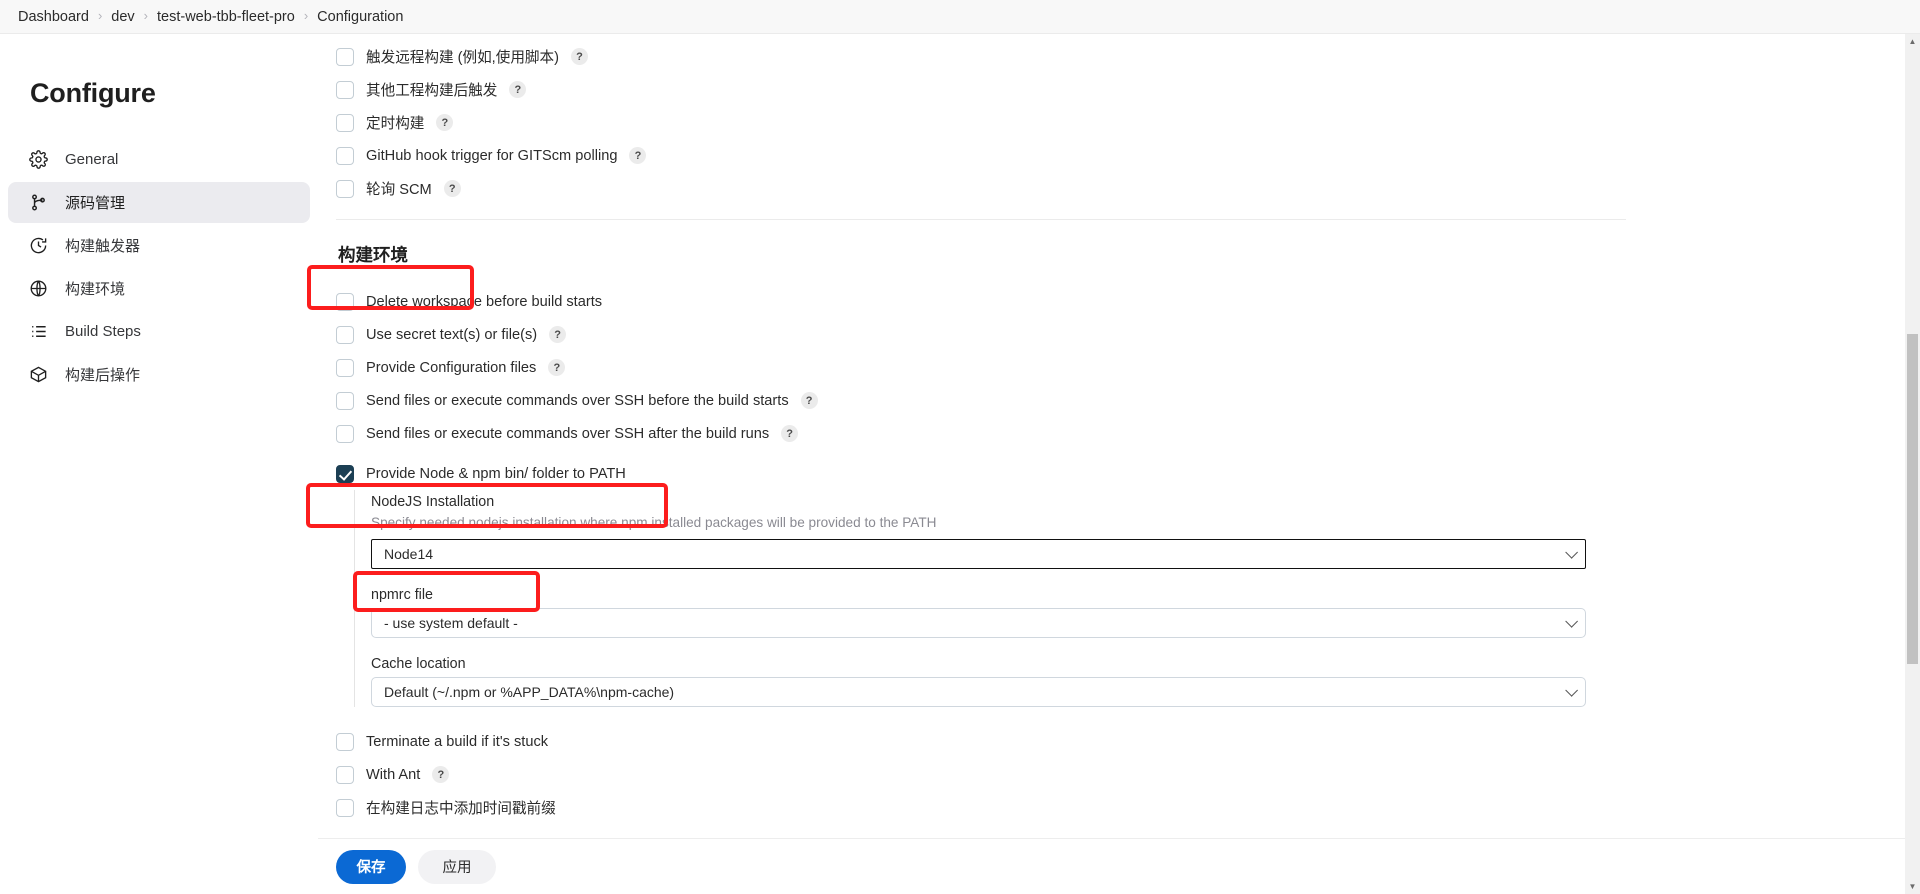 The height and width of the screenshot is (894, 1920). Describe the element at coordinates (226, 17) in the screenshot. I see `breadcrumb-item-project: test-web-tbb-fleet-pro` at that location.